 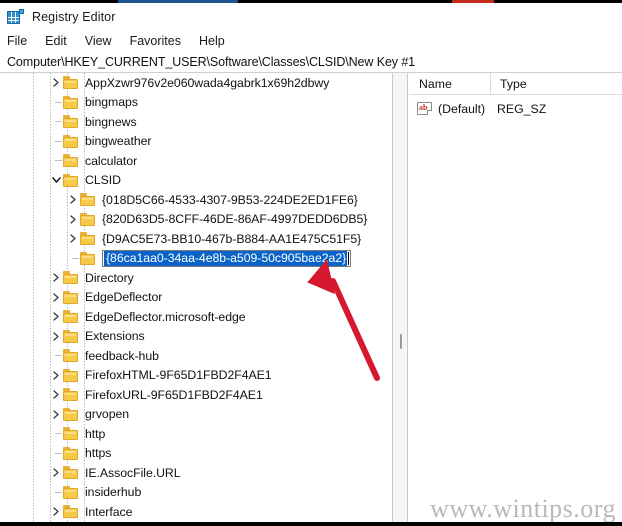 I want to click on tree-item-label: http, so click(x=95, y=433).